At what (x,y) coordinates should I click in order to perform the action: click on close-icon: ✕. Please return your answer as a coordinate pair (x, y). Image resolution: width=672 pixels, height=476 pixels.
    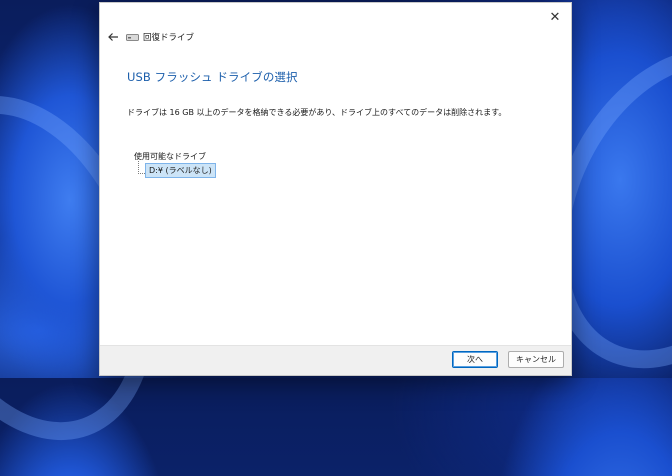
    Looking at the image, I should click on (555, 17).